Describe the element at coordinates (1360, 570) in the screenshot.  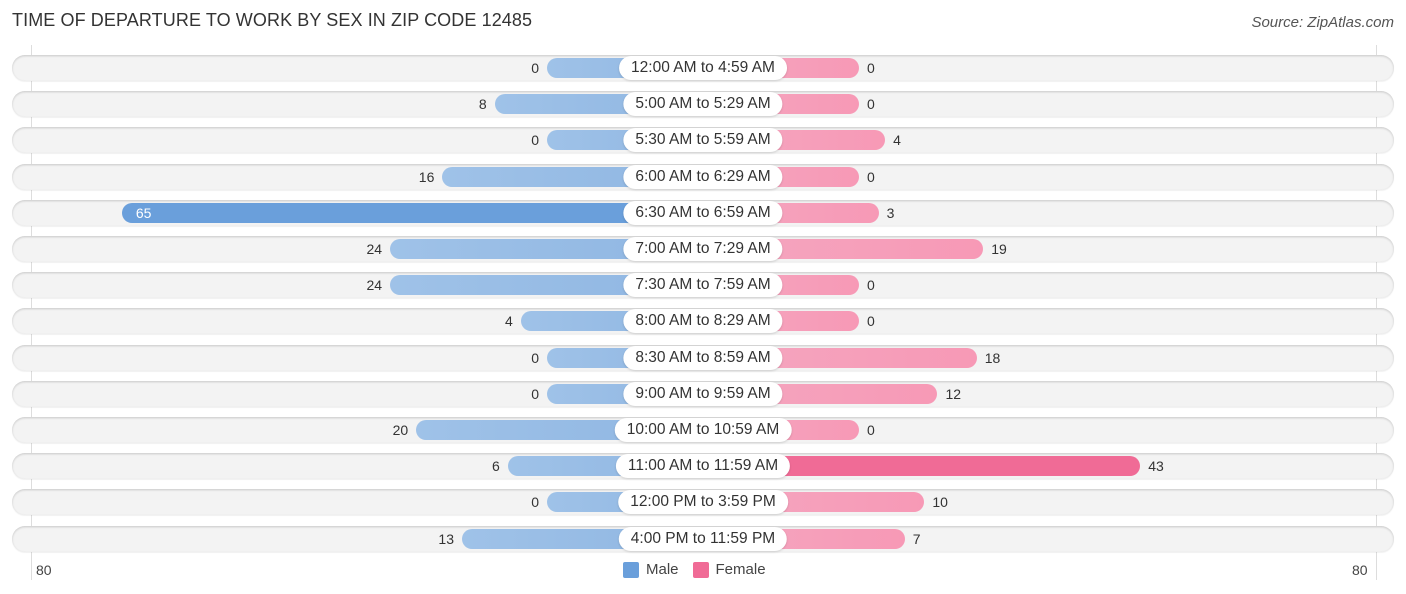
I see `right-axis-tick: 80` at that location.